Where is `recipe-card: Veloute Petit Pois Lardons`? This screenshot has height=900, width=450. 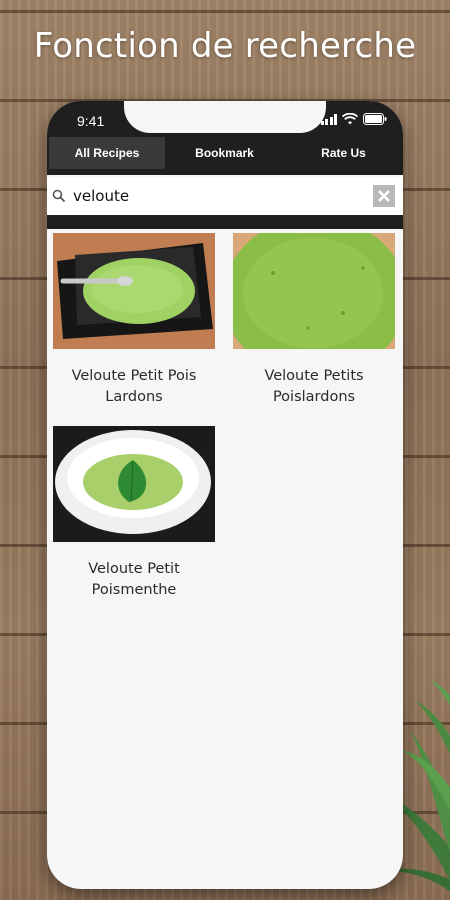 recipe-card: Veloute Petit Pois Lardons is located at coordinates (134, 320).